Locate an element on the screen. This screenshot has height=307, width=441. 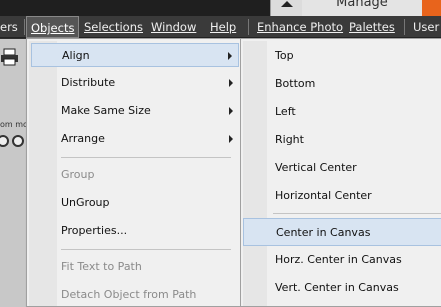
menu-item-distribute: Distribute is located at coordinates (135, 83).